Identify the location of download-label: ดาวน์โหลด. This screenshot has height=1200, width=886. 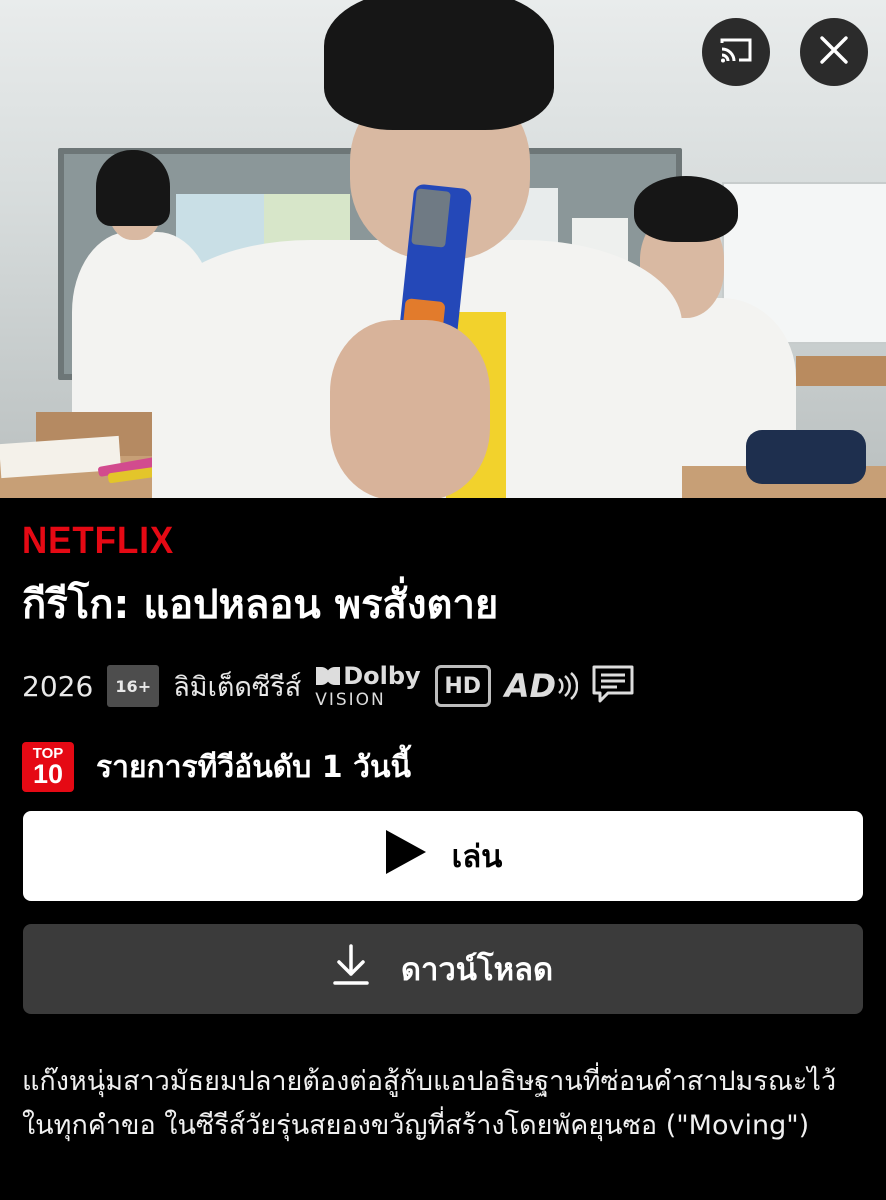
(477, 970).